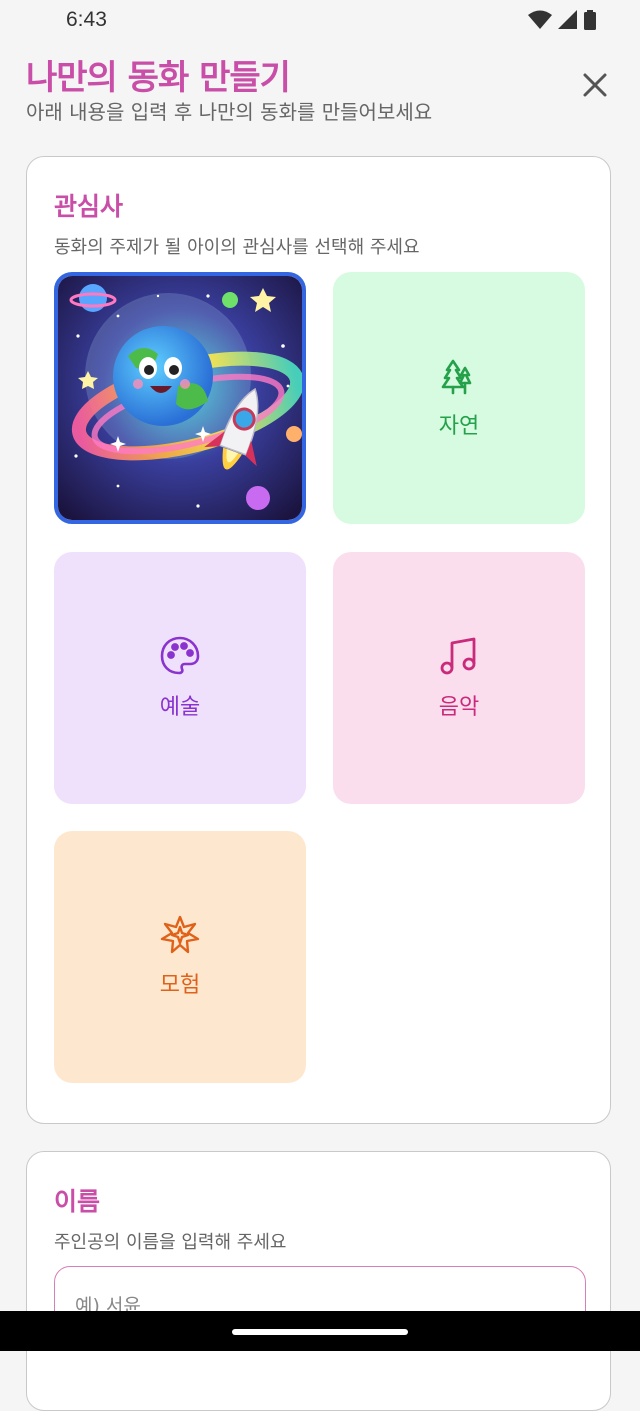  Describe the element at coordinates (459, 707) in the screenshot. I see `interest-label-music: 음악` at that location.